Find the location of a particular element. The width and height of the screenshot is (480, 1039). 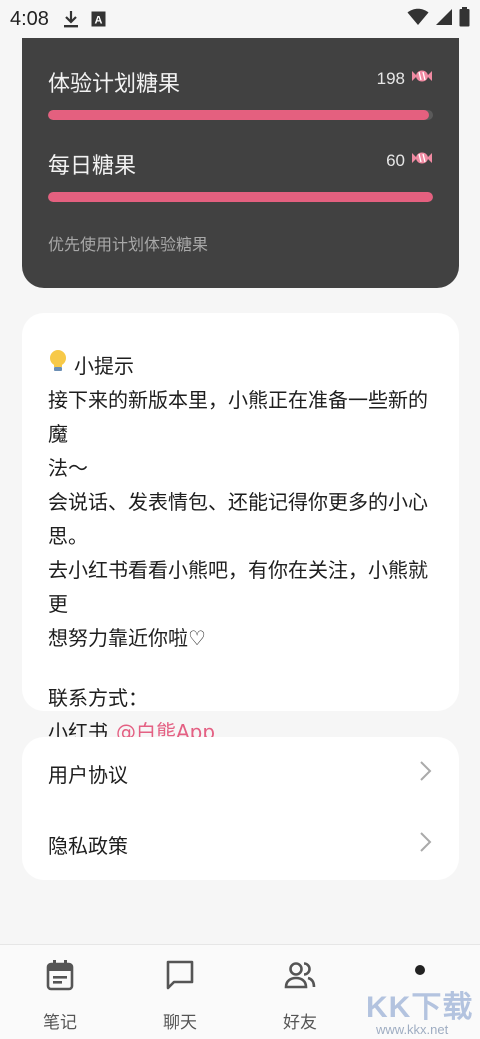

wifi-icon is located at coordinates (418, 19).